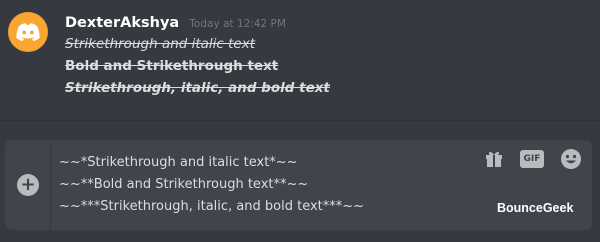  I want to click on divider, so click(300, 120).